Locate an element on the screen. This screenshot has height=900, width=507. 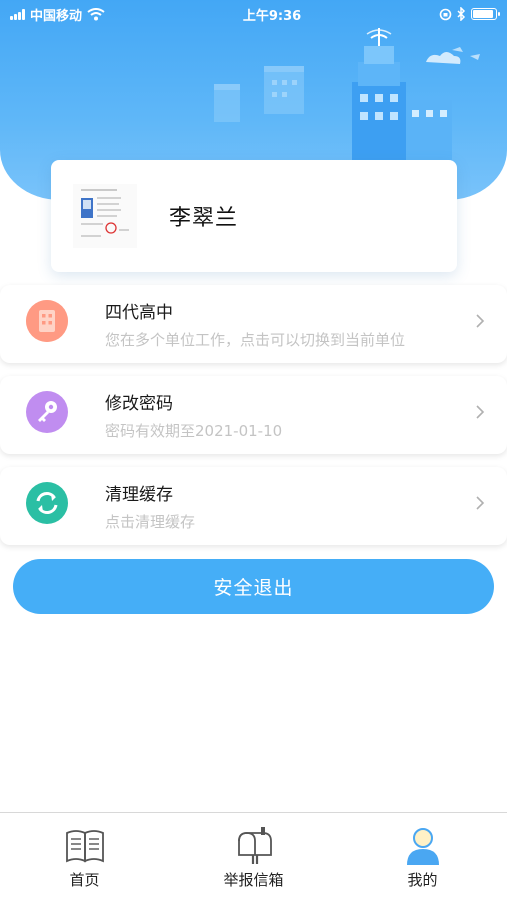
tab-report-mailbox: 举报信箱 is located at coordinates (253, 856).